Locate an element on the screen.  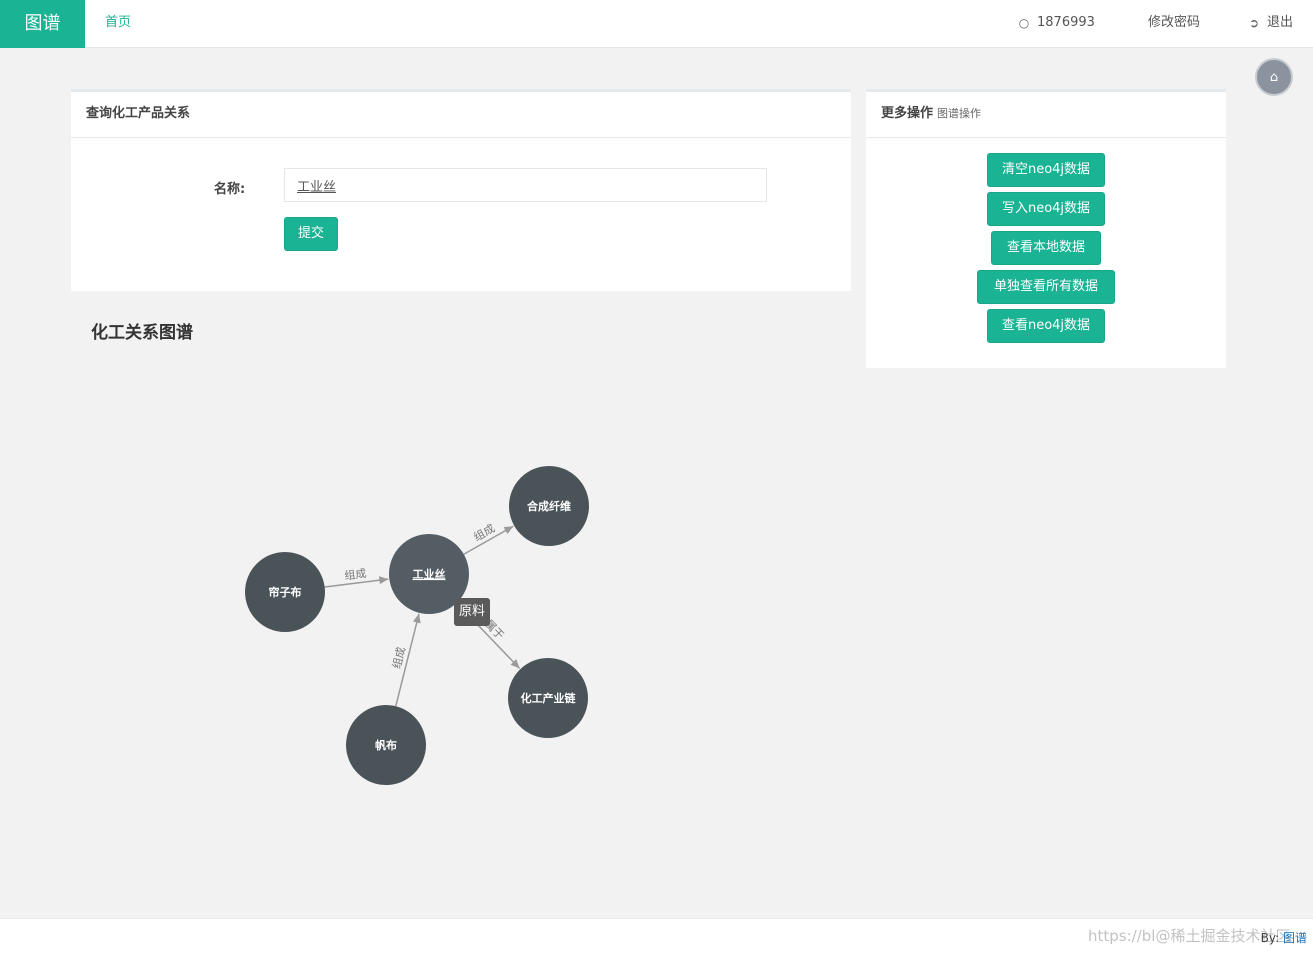
footer-by: By: 图谱 is located at coordinates (1284, 937).